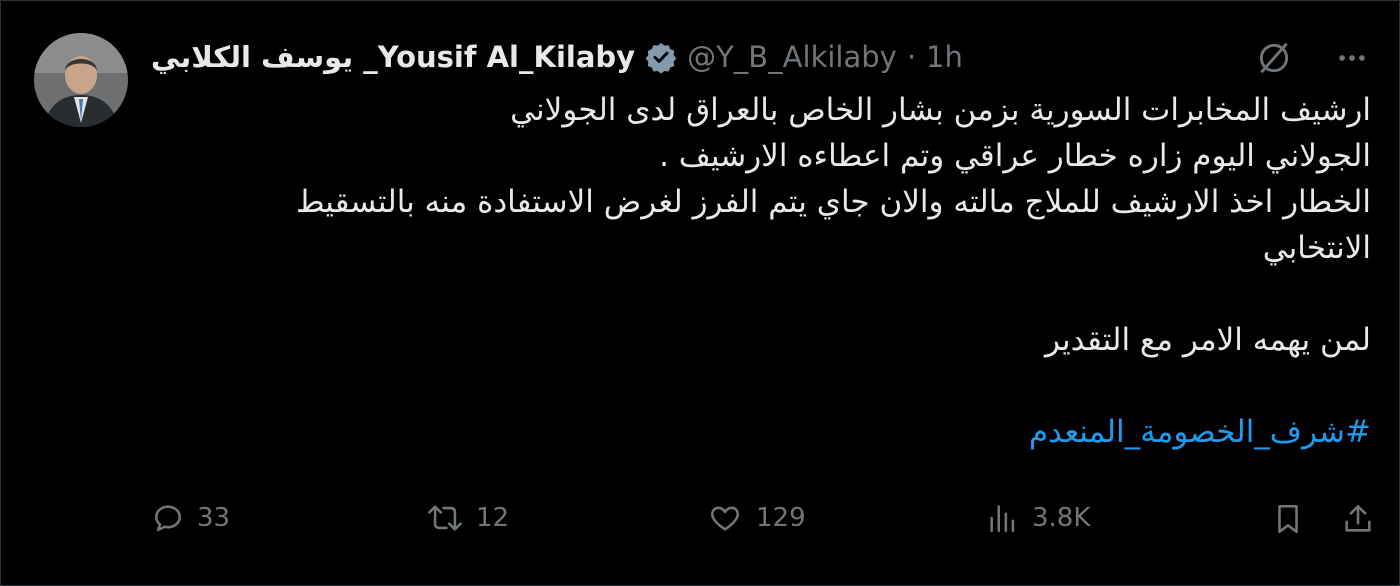  What do you see at coordinates (771, 432) in the screenshot?
I see `hashtag-link: #شرف_الخصومة_المنعدم` at bounding box center [771, 432].